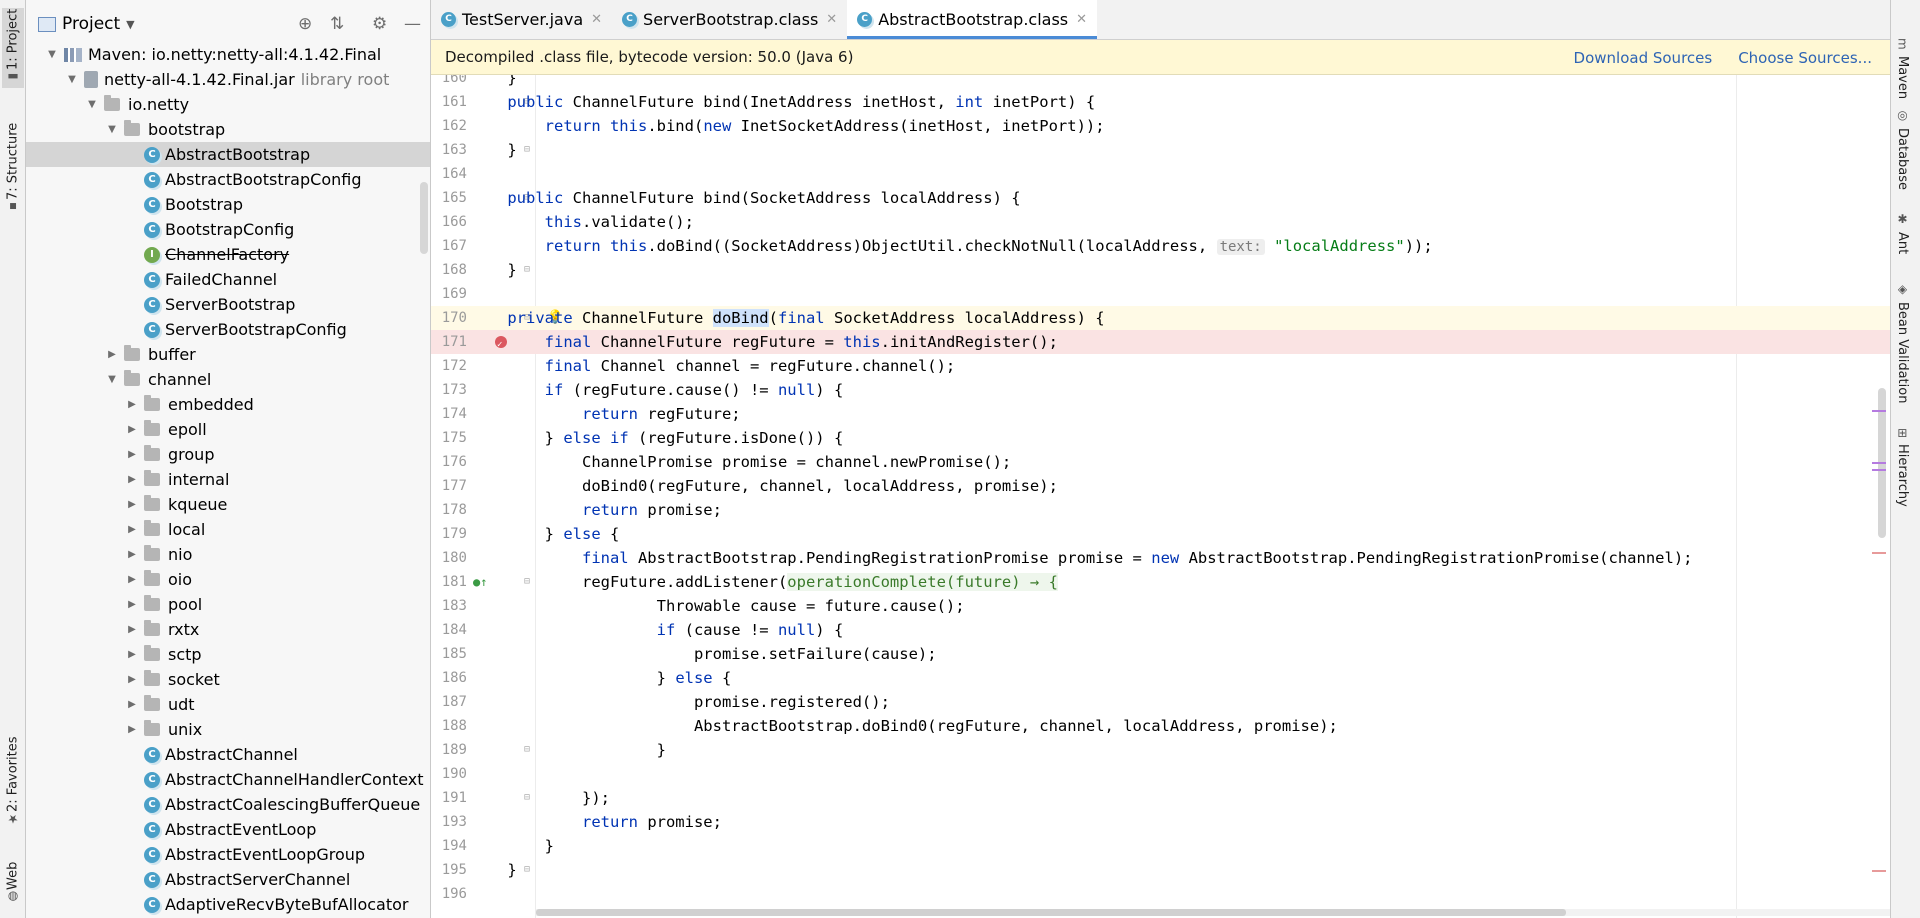 The height and width of the screenshot is (918, 1920). I want to click on download-sources-link: Download Sources, so click(1643, 58).